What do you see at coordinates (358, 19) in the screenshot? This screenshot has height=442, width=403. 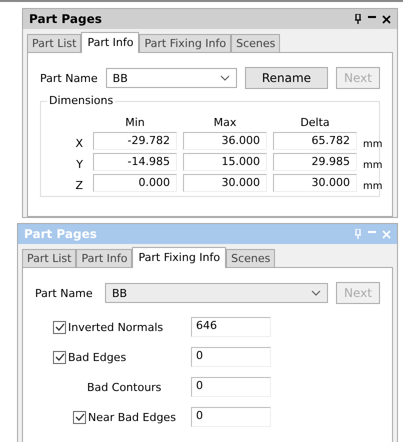 I see `pin-icon` at bounding box center [358, 19].